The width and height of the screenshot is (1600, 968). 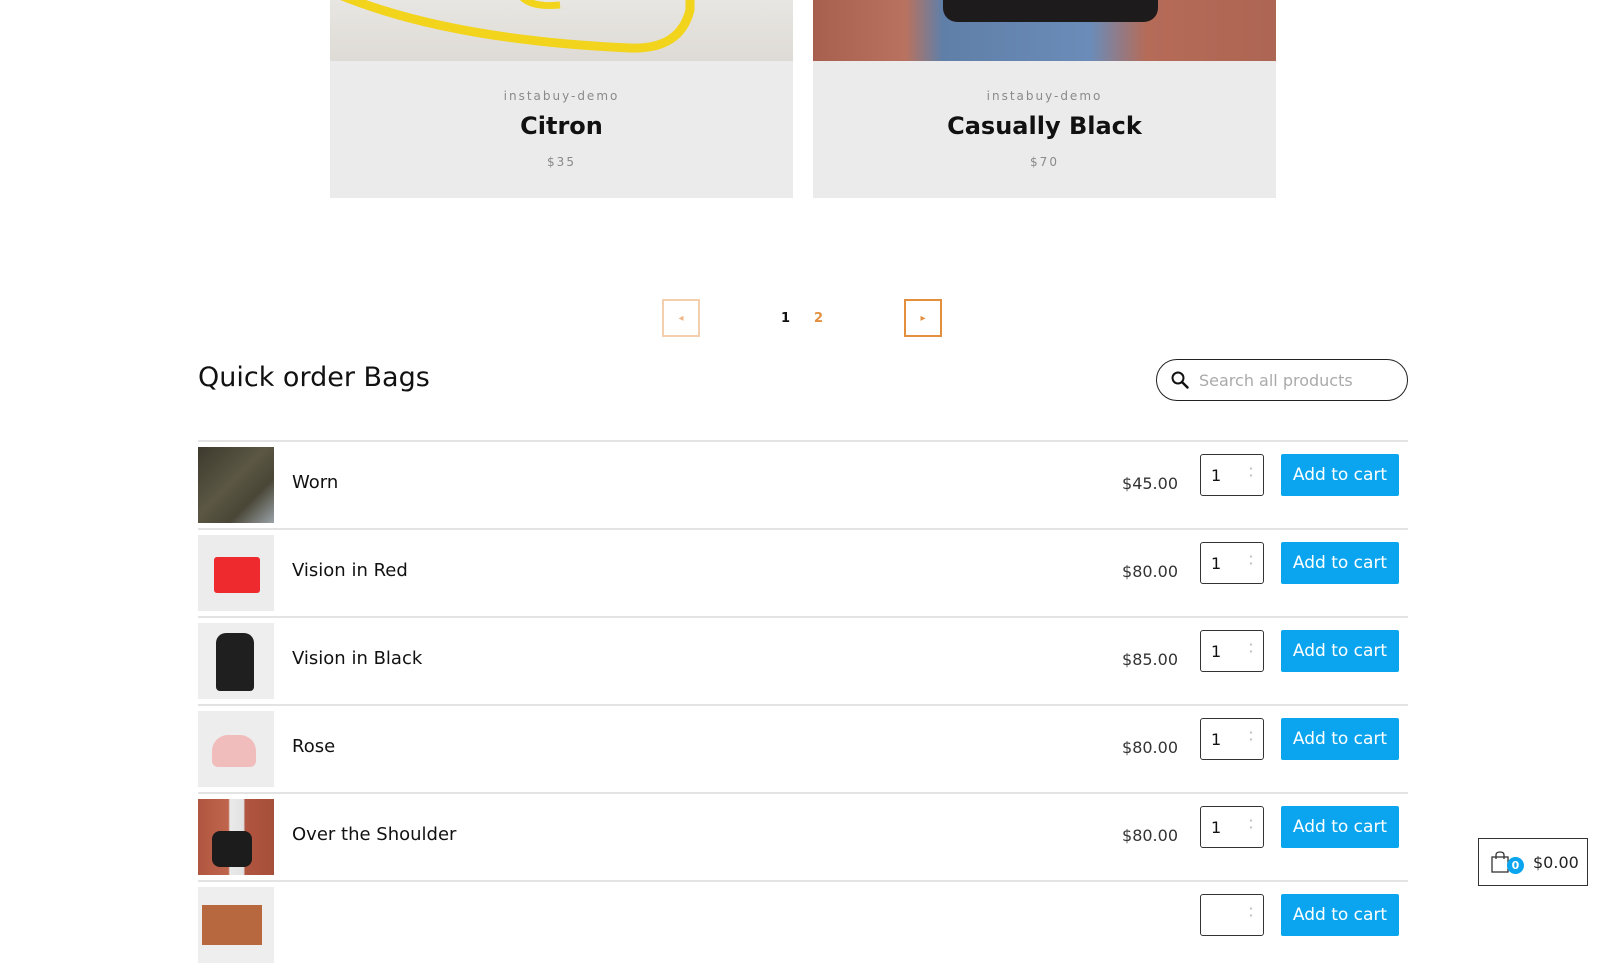 I want to click on list-item: Vision in Red $80.00 1 ˄ ˅ Add to cart, so click(x=803, y=572).